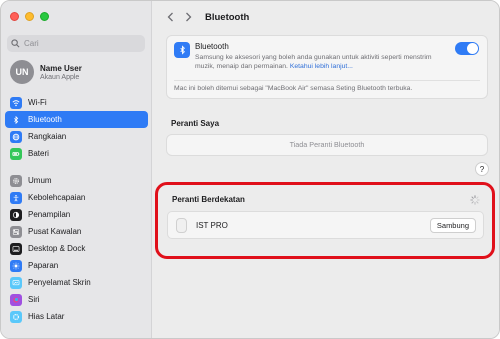 This screenshot has width=500, height=339. What do you see at coordinates (227, 17) in the screenshot?
I see `page-title: Bluetooth` at bounding box center [227, 17].